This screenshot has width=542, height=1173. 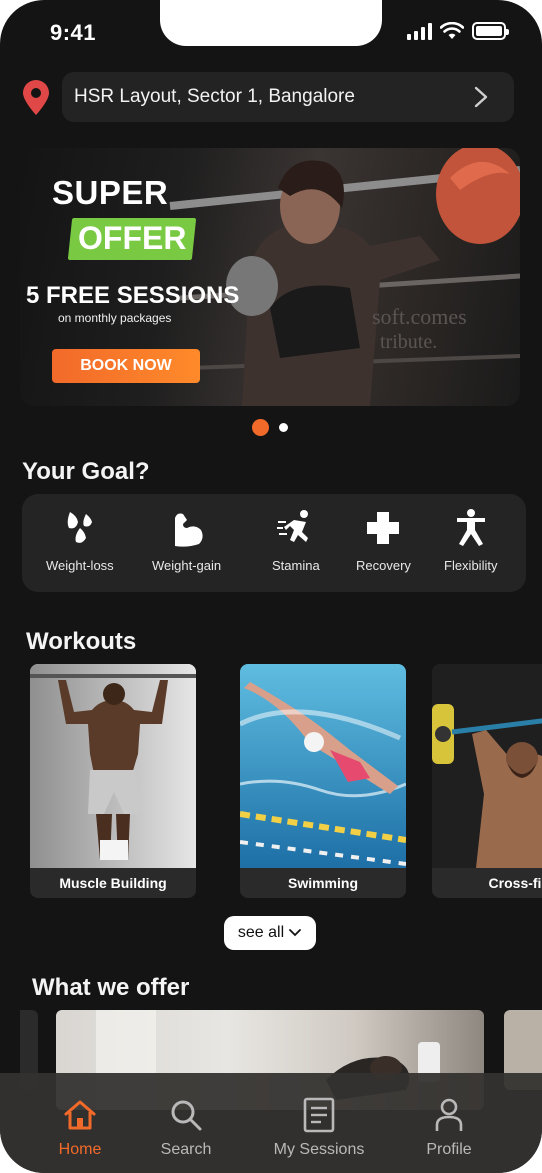 I want to click on wifi-icon, so click(x=452, y=30).